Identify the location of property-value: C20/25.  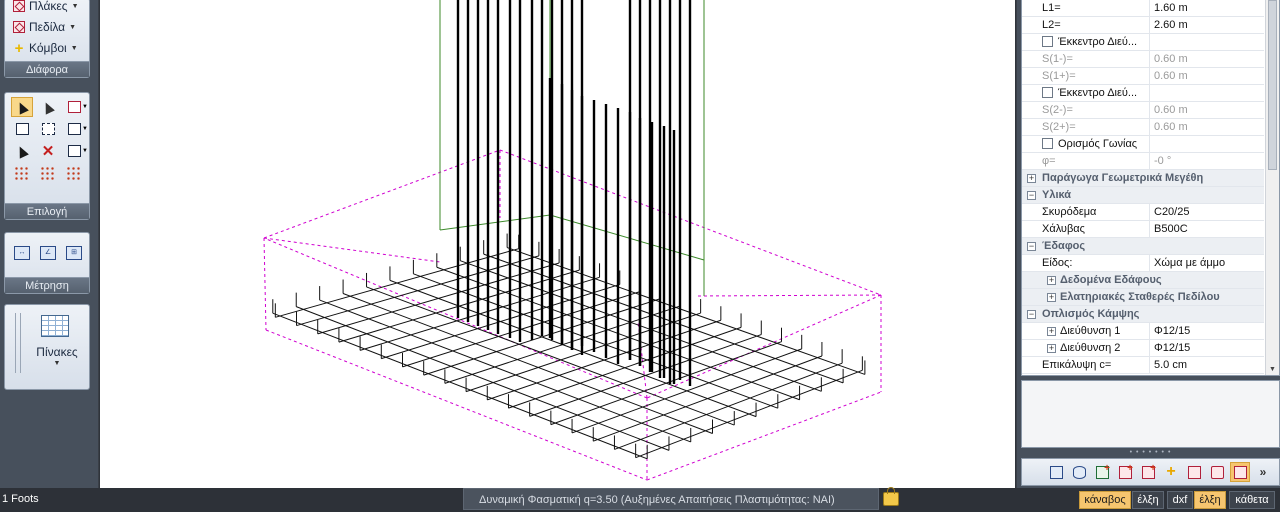
(1169, 212).